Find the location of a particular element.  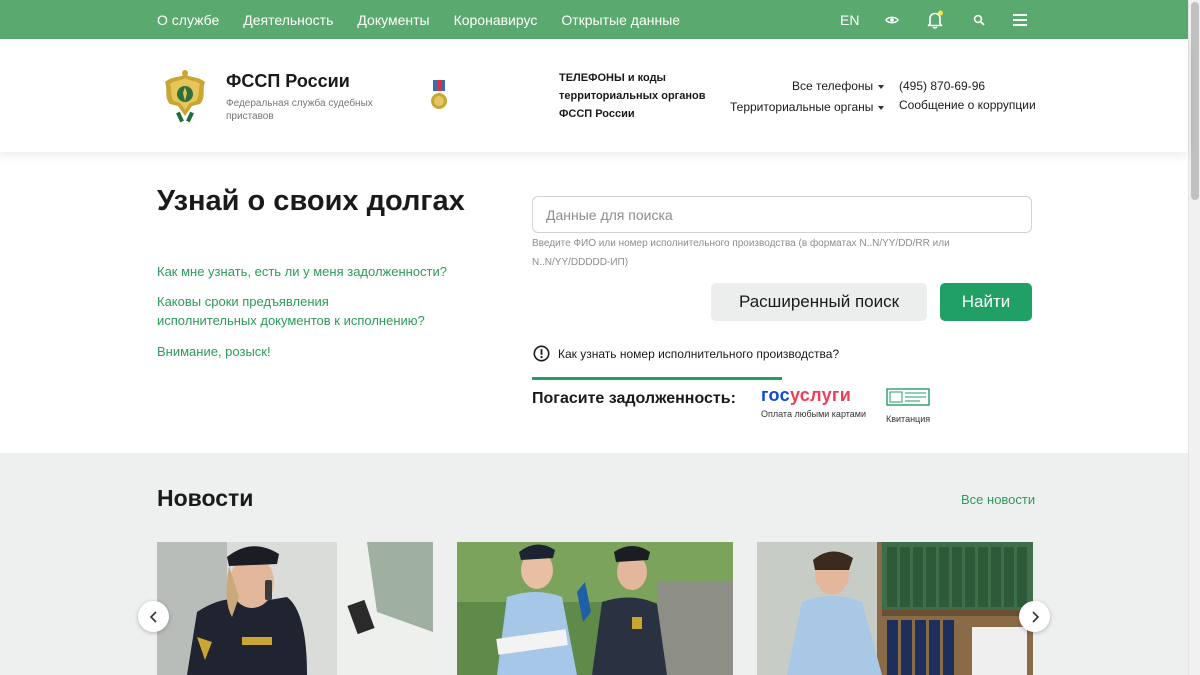

top-right-tools: EN is located at coordinates (850, 19).